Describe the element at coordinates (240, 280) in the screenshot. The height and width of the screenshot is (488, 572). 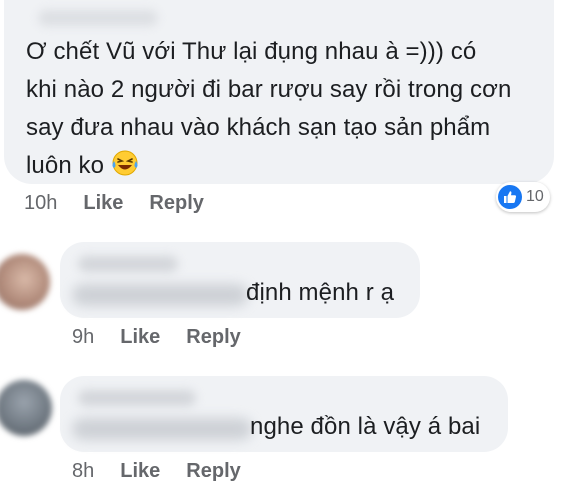
I see `comment-bubble-2: định mệnh r ạ` at that location.